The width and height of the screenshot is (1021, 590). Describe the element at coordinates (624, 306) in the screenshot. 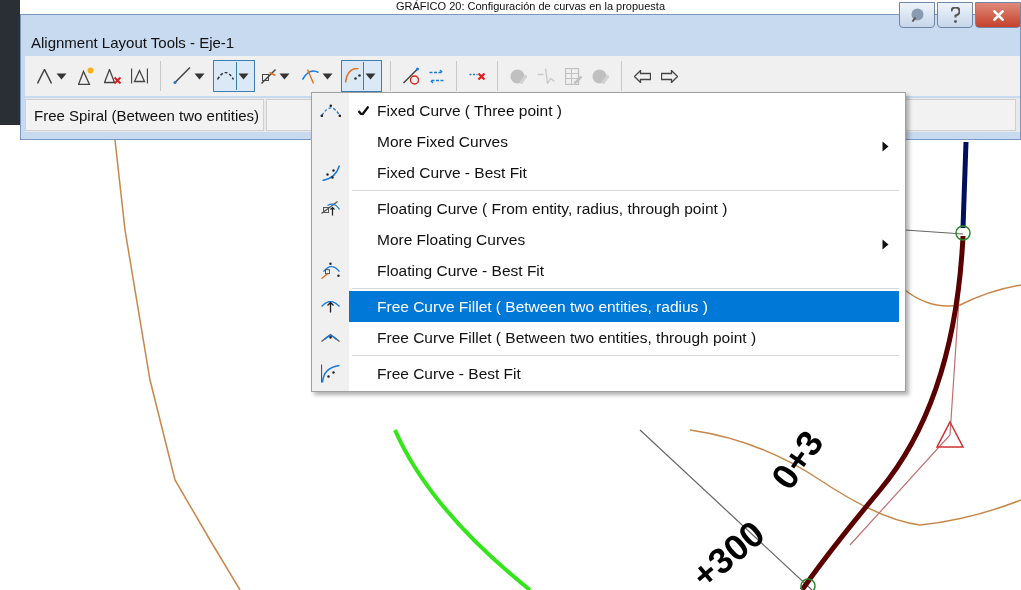

I see `menu-item: Free Curve Fillet ( Between two entities, radius )` at that location.